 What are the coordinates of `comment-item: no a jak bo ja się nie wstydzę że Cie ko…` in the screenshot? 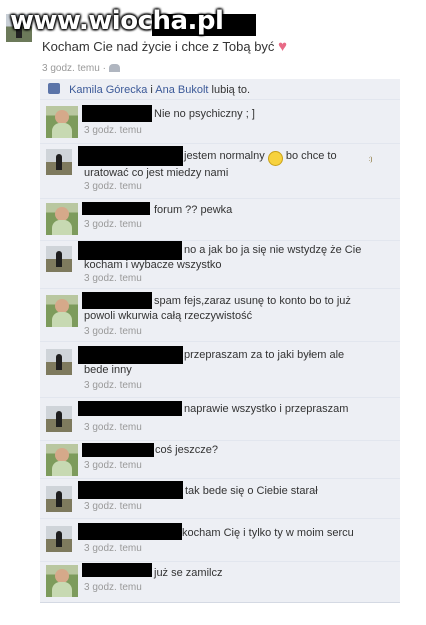 It's located at (220, 265).